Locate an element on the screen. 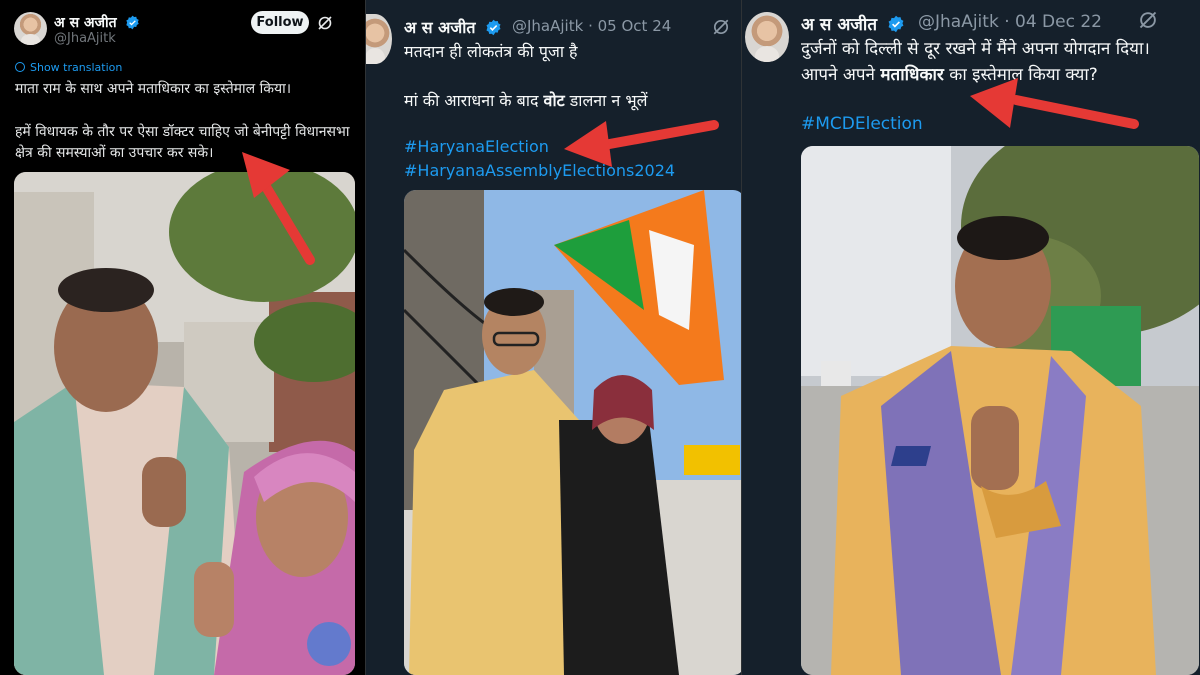 Image resolution: width=1200 pixels, height=675 pixels. tweet-text-line: मतदान ही लोकतंत्र की पूजा है is located at coordinates (491, 51).